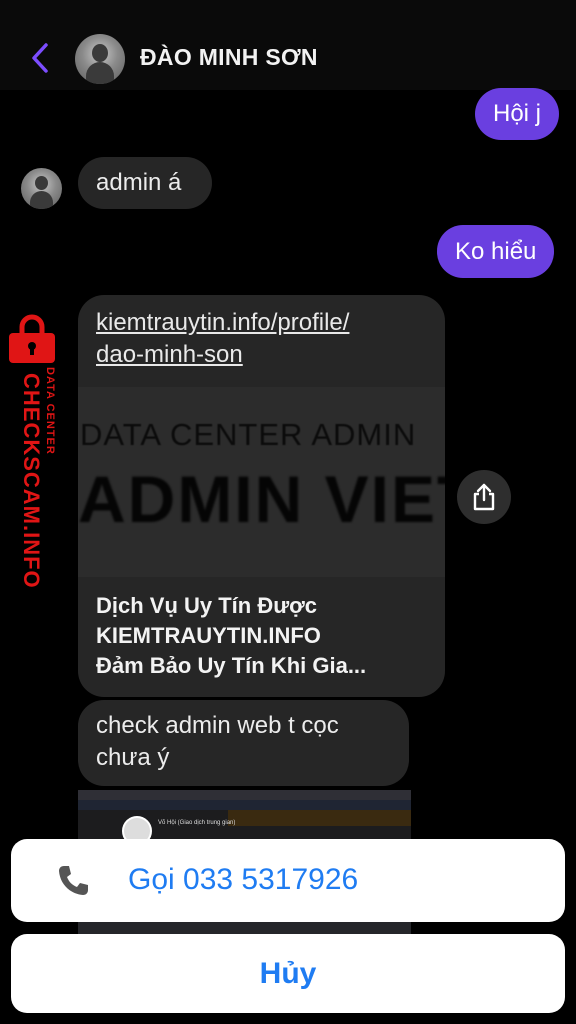  Describe the element at coordinates (248, 434) in the screenshot. I see `preview-image-text: DATA CENTER ADMIN` at that location.